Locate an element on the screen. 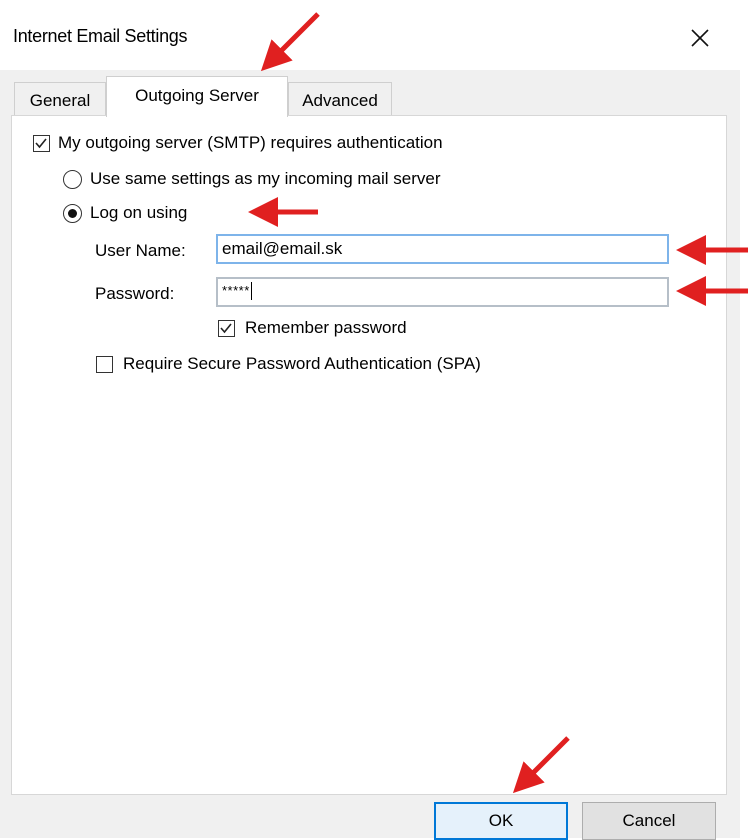  tab-outgoing-server-label: Outgoing Server is located at coordinates (197, 95).